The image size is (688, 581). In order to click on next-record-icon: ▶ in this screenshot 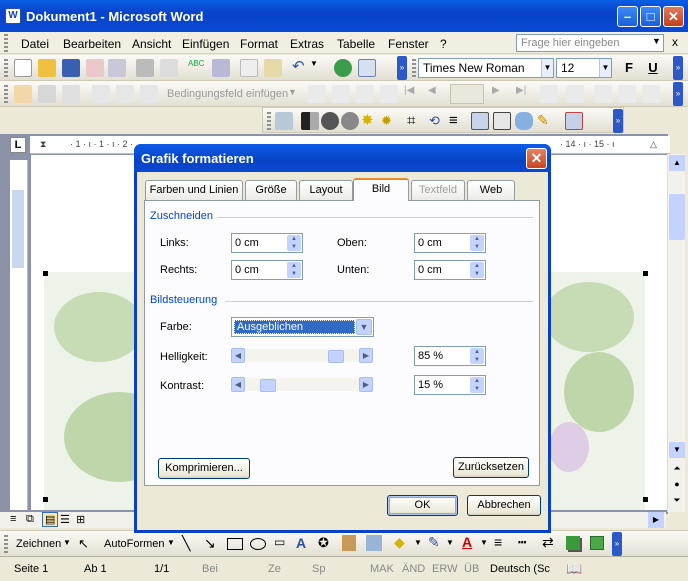, I will do `click(501, 94)`.